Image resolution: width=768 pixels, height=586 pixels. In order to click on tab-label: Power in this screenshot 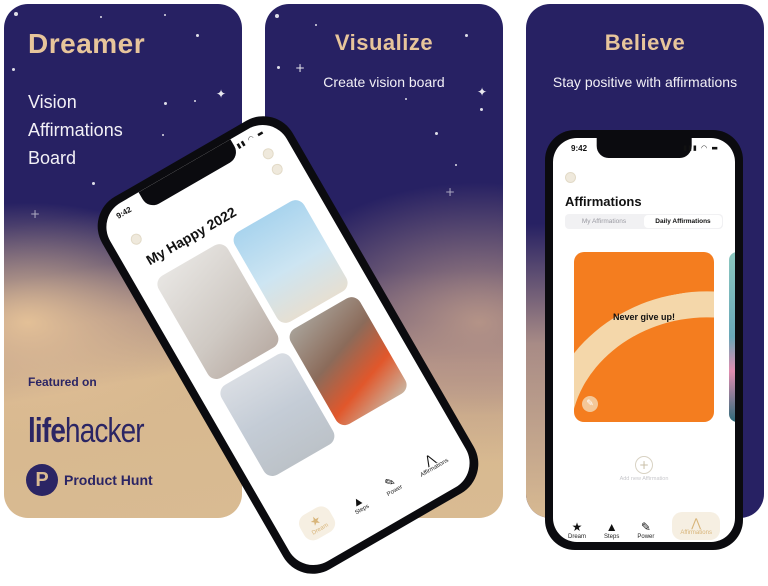, I will do `click(646, 537)`.